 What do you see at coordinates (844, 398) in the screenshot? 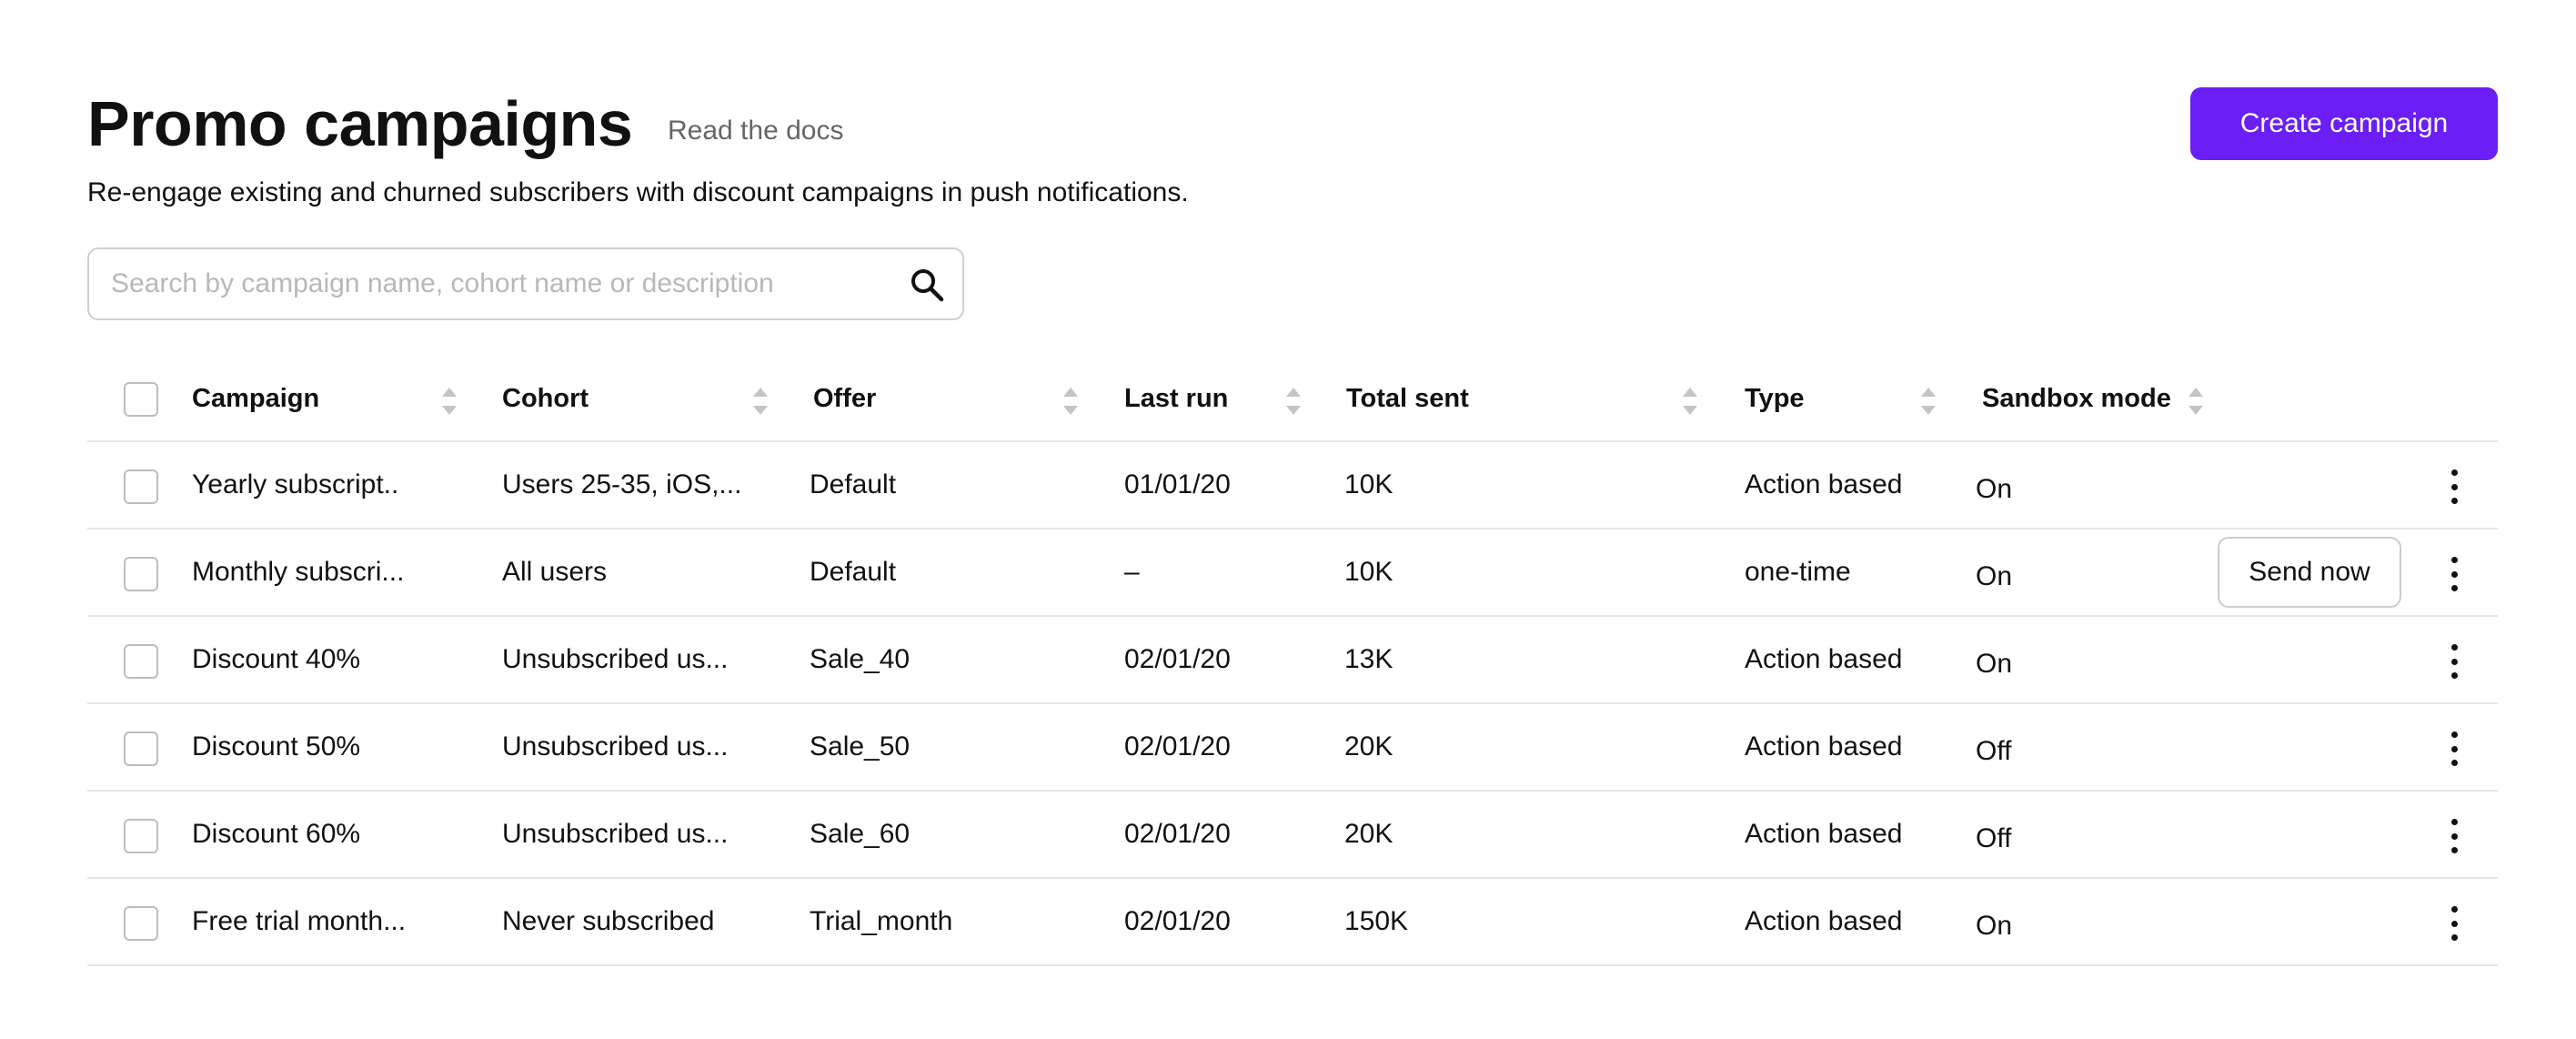
I see `column-header-offer: Offer` at bounding box center [844, 398].